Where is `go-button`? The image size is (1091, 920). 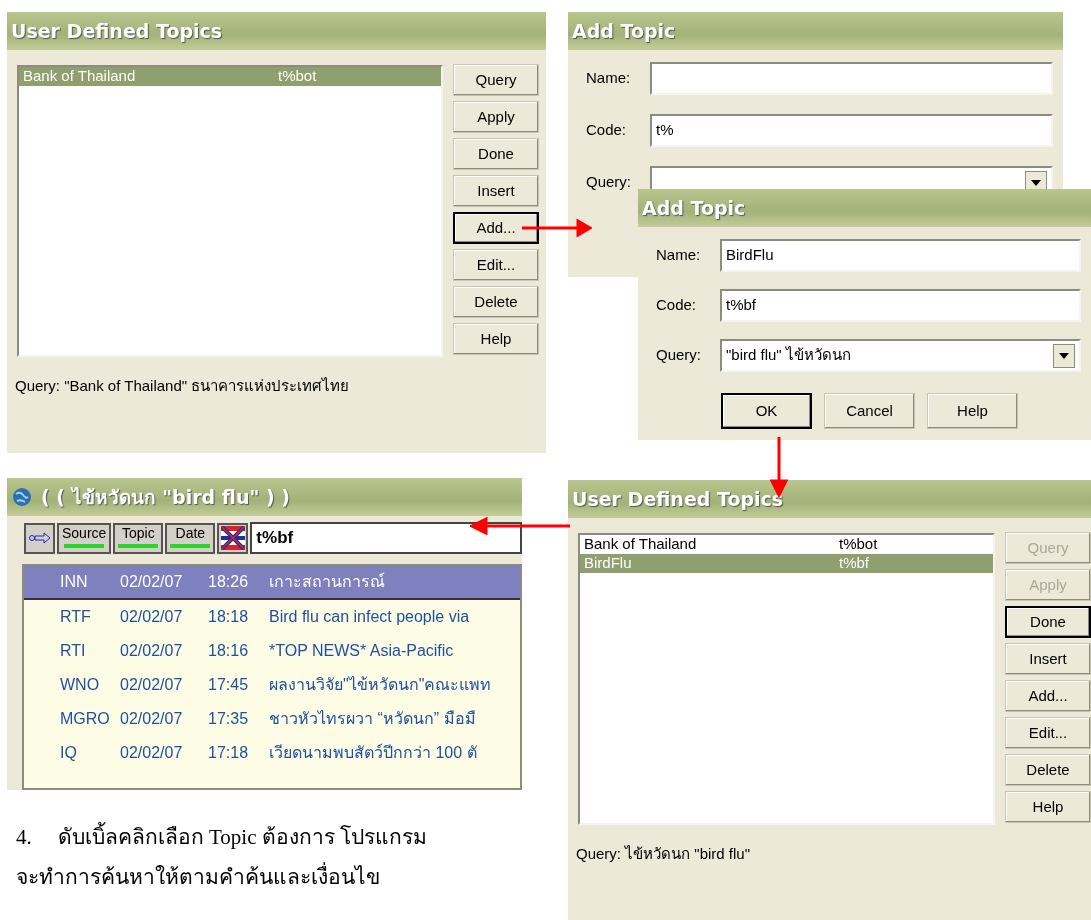 go-button is located at coordinates (39, 538).